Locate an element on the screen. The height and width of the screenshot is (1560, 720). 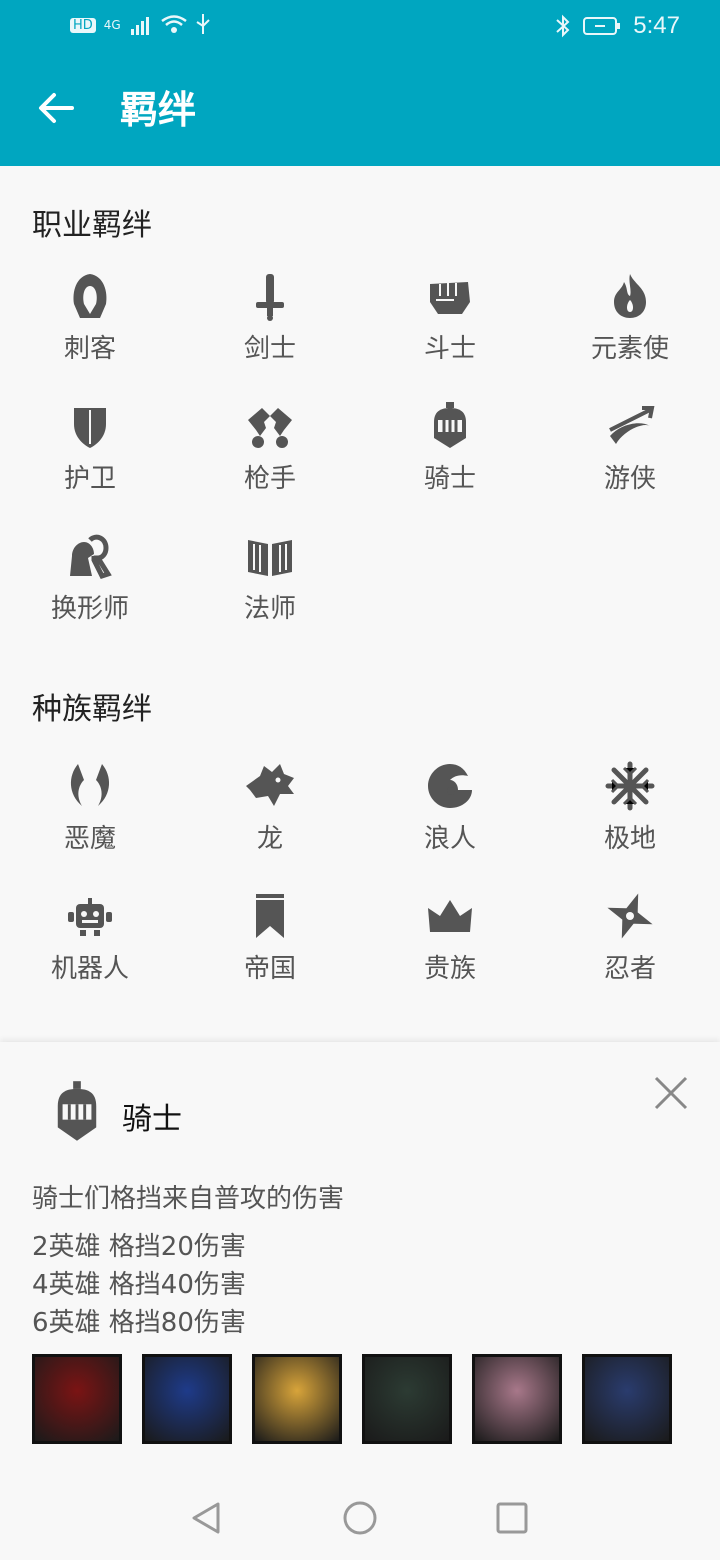
clock: 5:47 is located at coordinates (656, 25).